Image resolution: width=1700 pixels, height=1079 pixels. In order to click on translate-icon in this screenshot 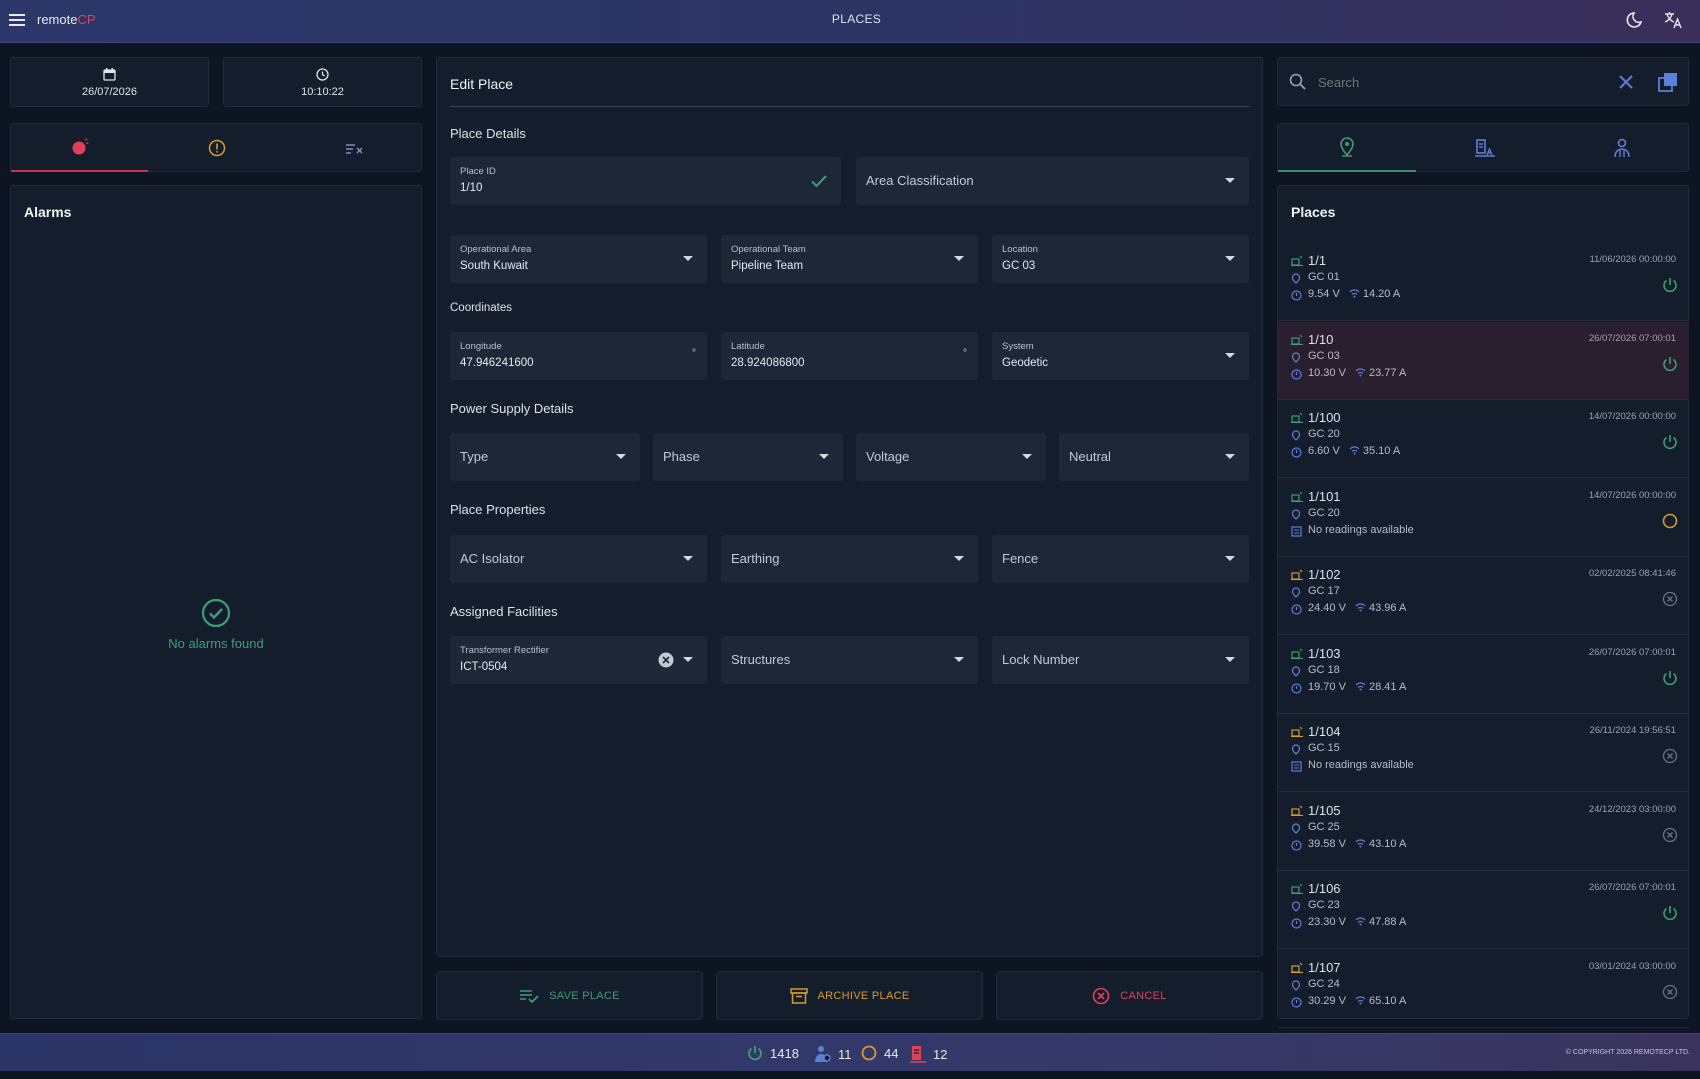, I will do `click(1673, 20)`.